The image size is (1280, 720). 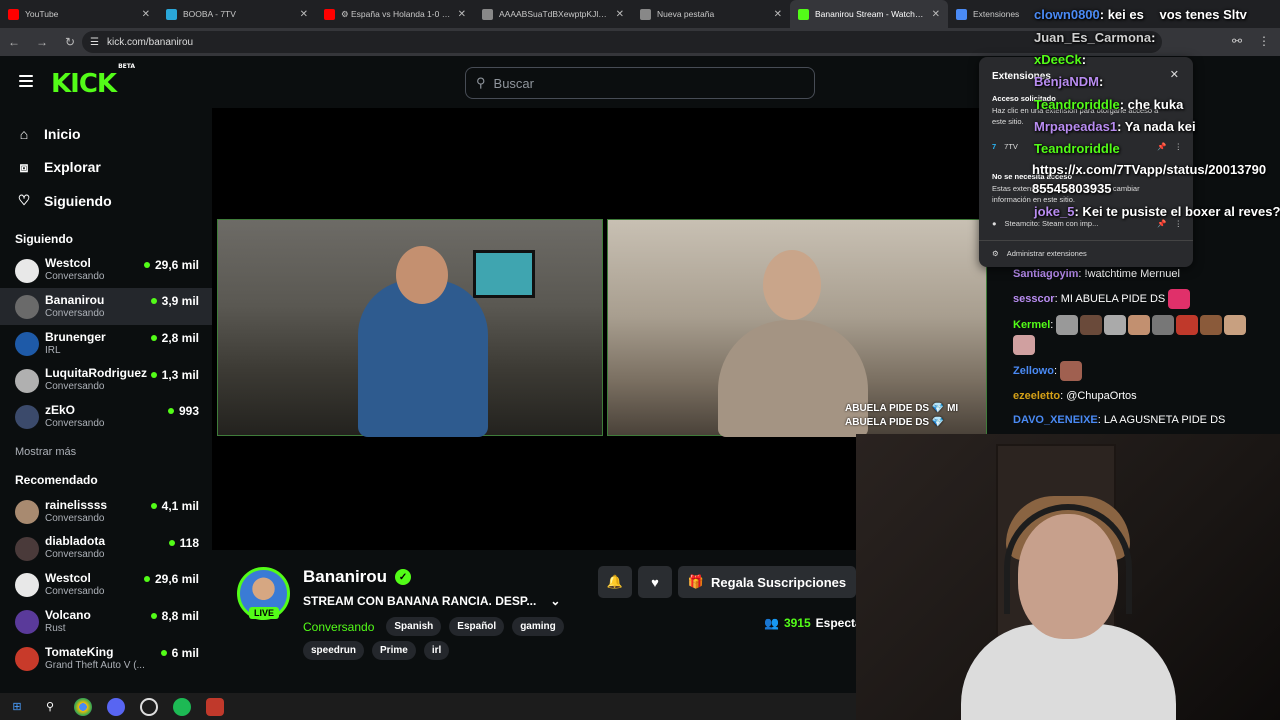 What do you see at coordinates (538, 626) in the screenshot?
I see `tag: gaming` at bounding box center [538, 626].